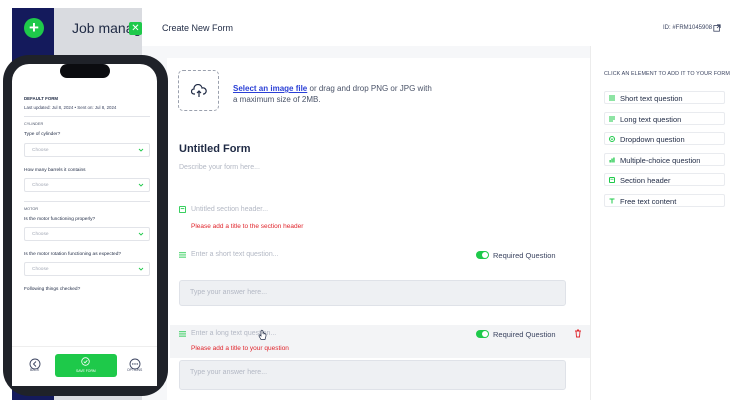 Image resolution: width=749 pixels, height=400 pixels. I want to click on form-title: Untitled Form, so click(215, 149).